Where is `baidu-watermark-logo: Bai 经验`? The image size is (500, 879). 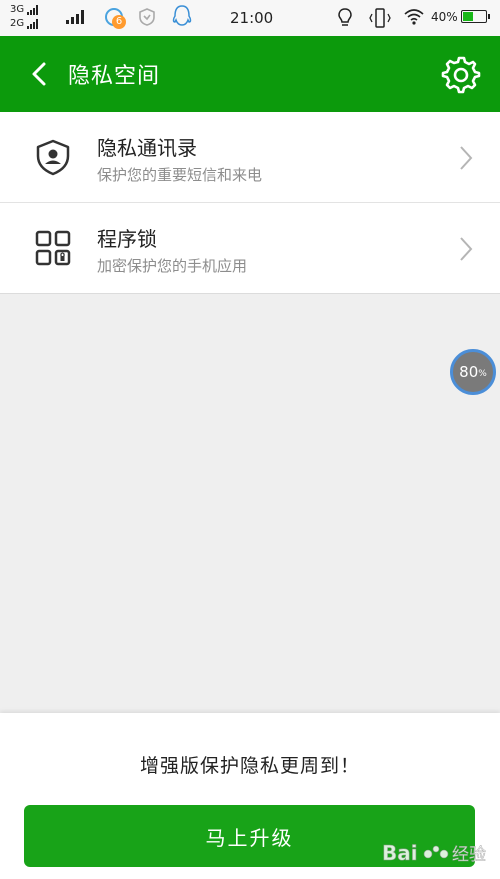
baidu-watermark-logo: Bai 经验 is located at coordinates (440, 852).